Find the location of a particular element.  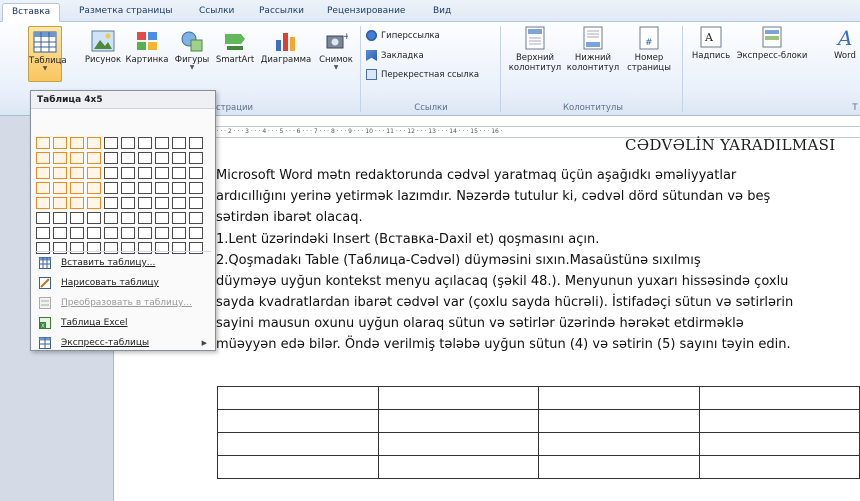

tab-view: Вид is located at coordinates (442, 12).